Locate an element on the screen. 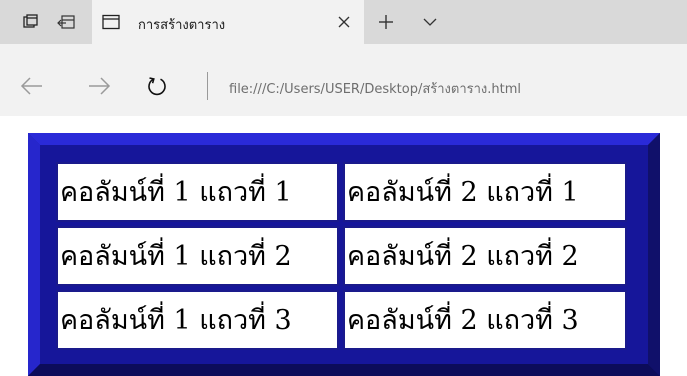  table-cell: คอลัมน์ที่ 1 แถวที่ 2 is located at coordinates (197, 256).